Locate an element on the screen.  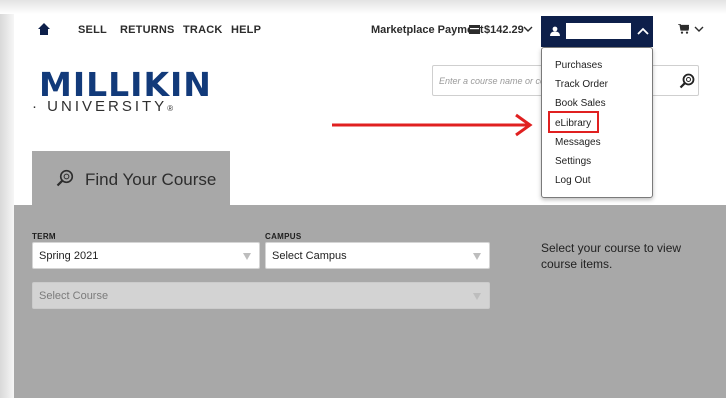
nav-returns-link: RETURNS is located at coordinates (147, 30).